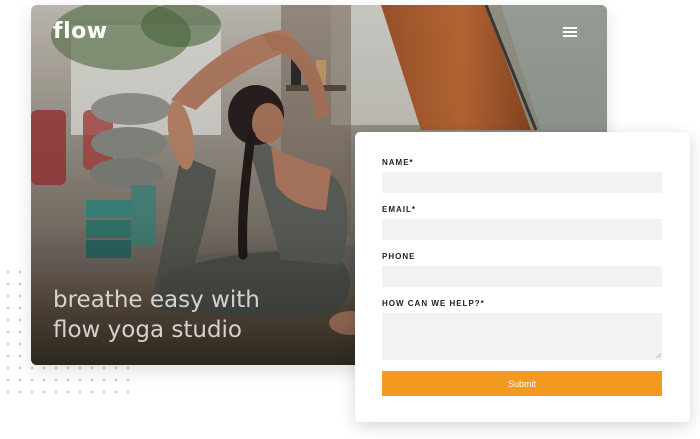 This screenshot has height=439, width=700. Describe the element at coordinates (522, 383) in the screenshot. I see `submit-button: Submit` at that location.